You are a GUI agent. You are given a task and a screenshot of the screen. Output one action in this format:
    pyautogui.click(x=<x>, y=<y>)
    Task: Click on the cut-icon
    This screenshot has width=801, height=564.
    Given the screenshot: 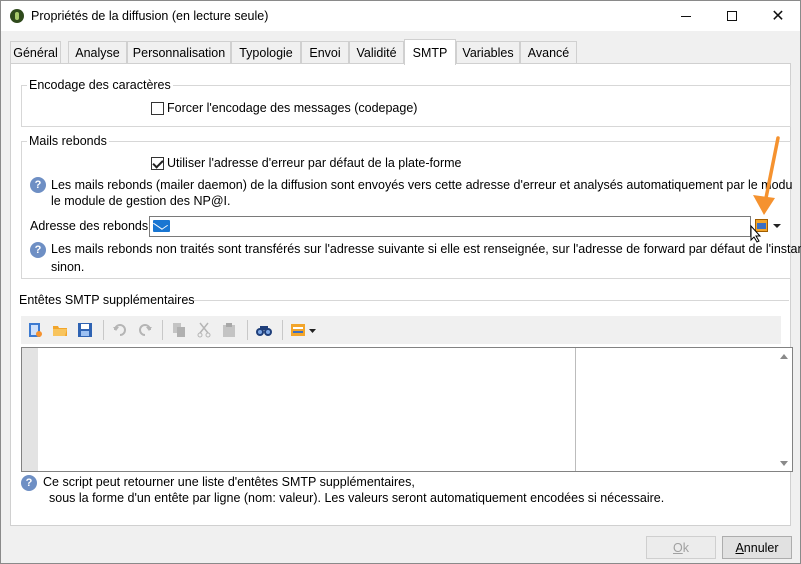 What is the action you would take?
    pyautogui.click(x=204, y=330)
    